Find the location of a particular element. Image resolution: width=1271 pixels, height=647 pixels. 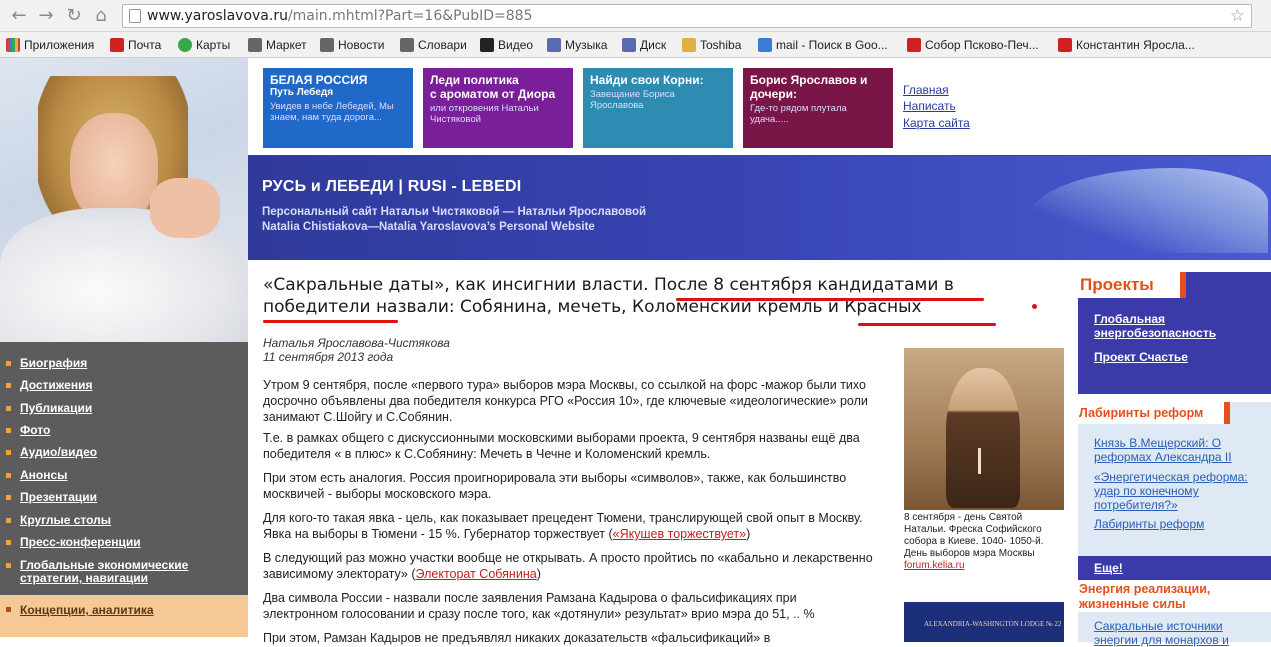

bookmark-toshiba: Toshiba is located at coordinates (711, 45).